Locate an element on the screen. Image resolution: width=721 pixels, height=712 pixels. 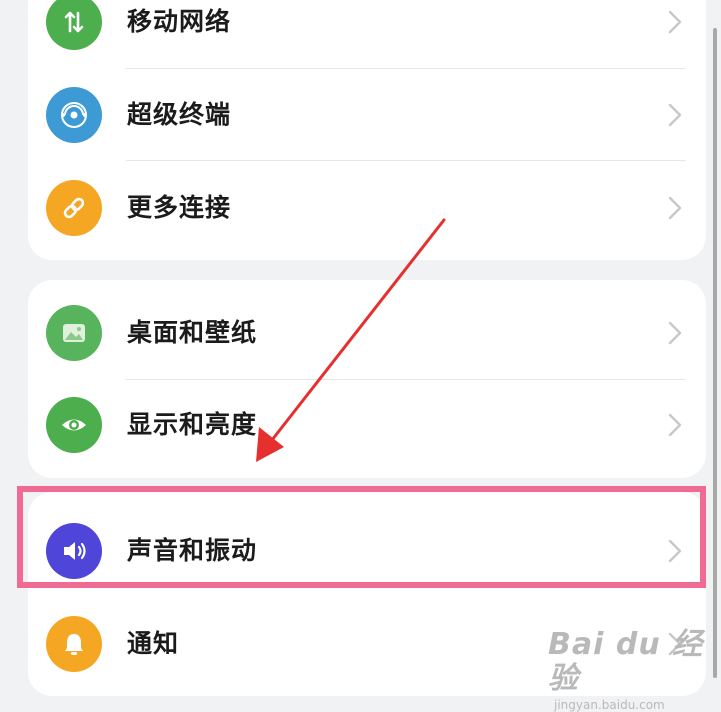
watermark-brand: Bai du 经验 is located at coordinates (626, 661).